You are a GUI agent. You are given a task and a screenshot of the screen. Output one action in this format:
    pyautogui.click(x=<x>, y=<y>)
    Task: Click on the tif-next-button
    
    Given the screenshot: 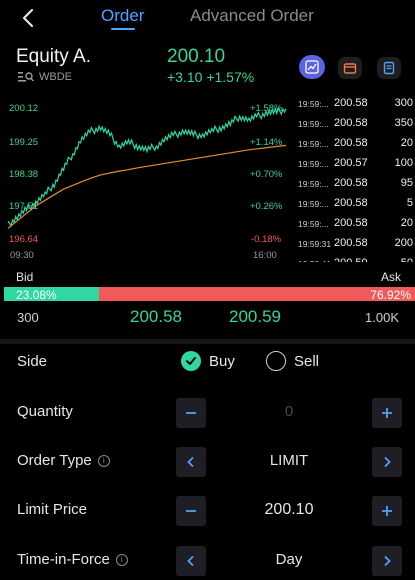 What is the action you would take?
    pyautogui.click(x=387, y=561)
    